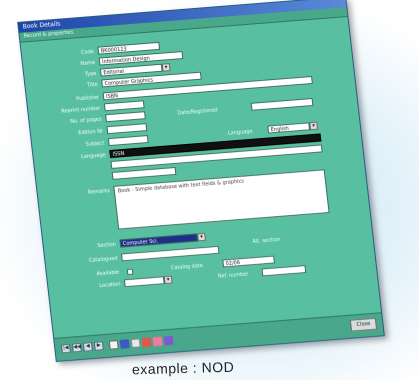 The image size is (419, 380). What do you see at coordinates (99, 192) in the screenshot?
I see `label-remarks: Remarks` at bounding box center [99, 192].